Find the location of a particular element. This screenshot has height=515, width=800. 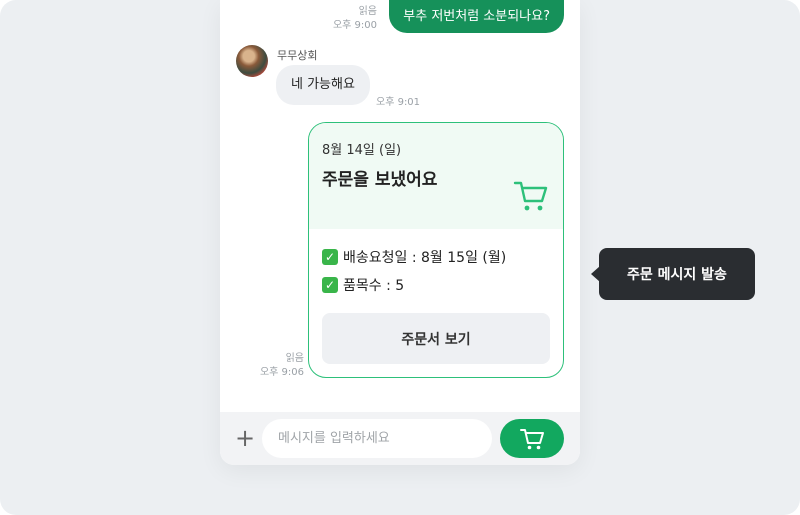

tooltip: 주문 메시지 발송 is located at coordinates (677, 274).